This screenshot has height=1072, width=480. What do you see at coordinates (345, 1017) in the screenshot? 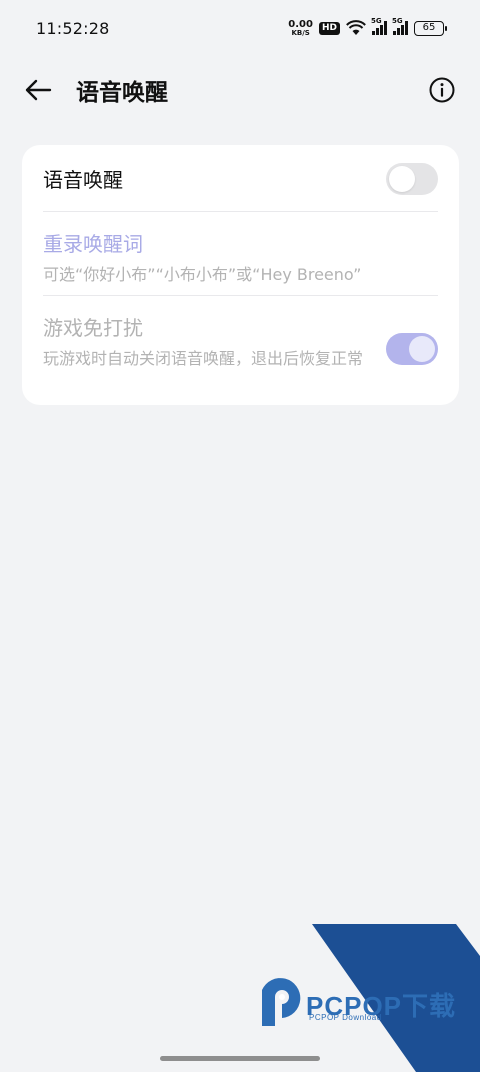
I see `watermark-subtitle: PCPOP Download` at bounding box center [345, 1017].